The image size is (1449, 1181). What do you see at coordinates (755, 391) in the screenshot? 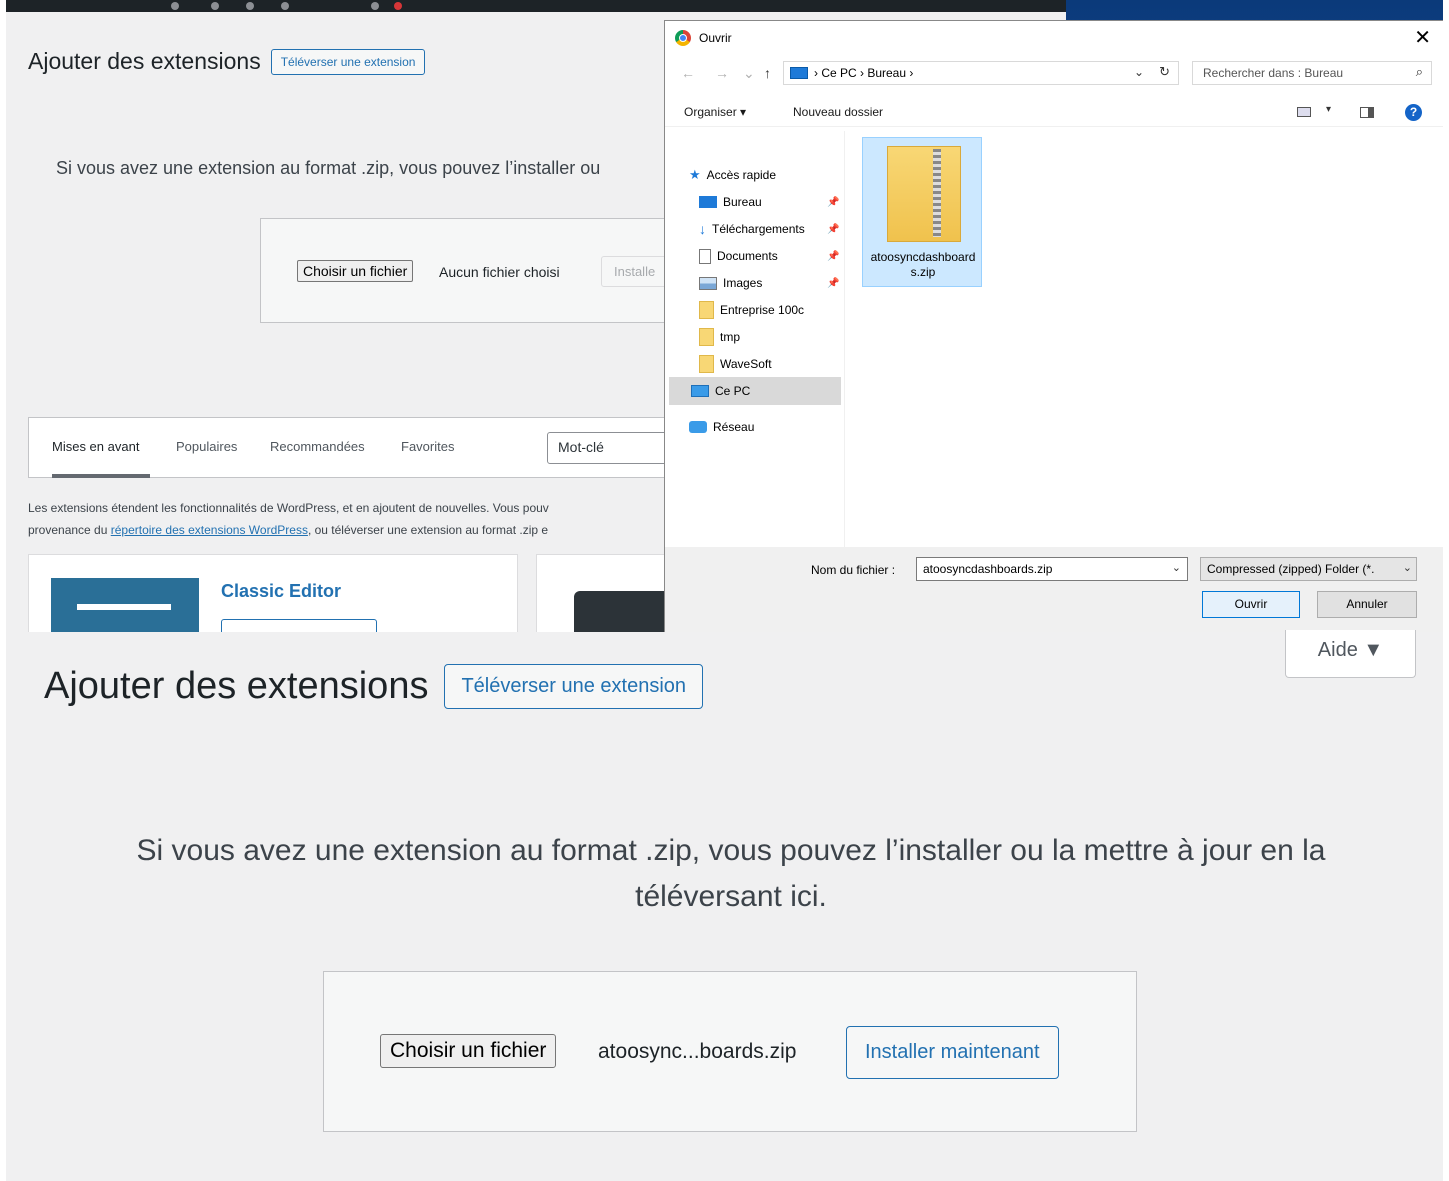
I see `nav-item-this-pc: Ce PC` at bounding box center [755, 391].